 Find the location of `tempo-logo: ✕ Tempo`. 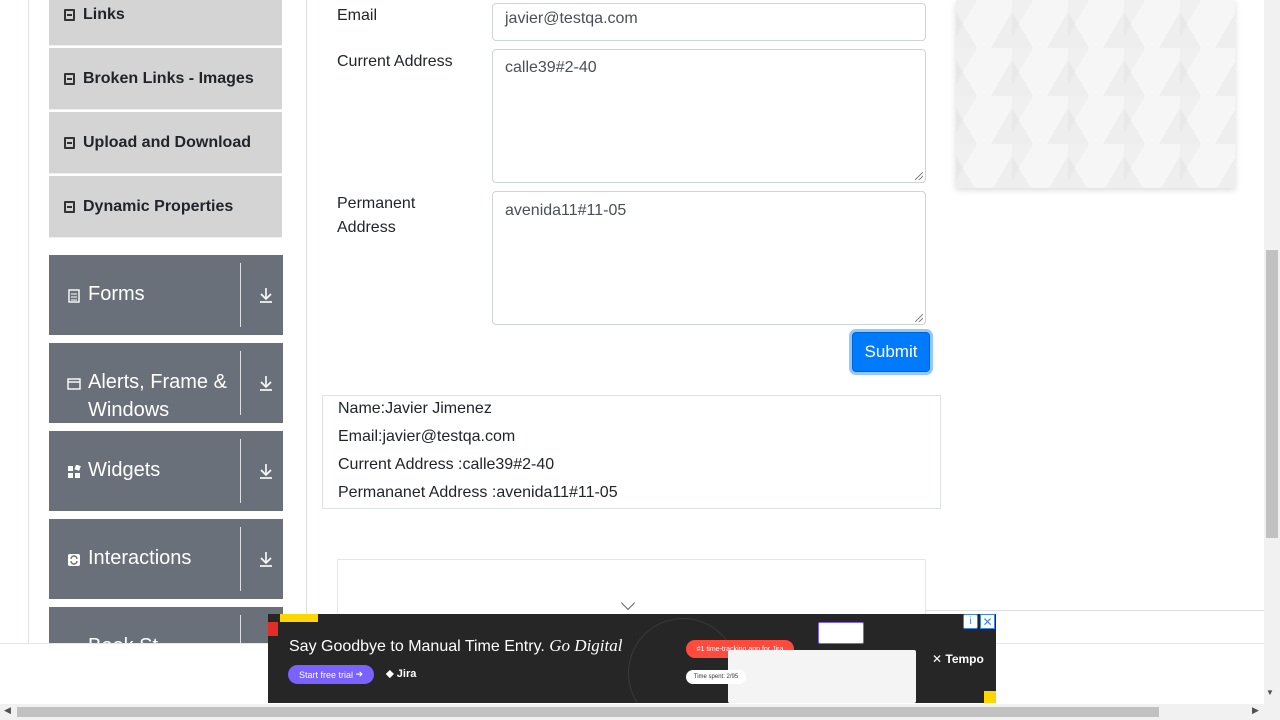

tempo-logo: ✕ Tempo is located at coordinates (958, 659).